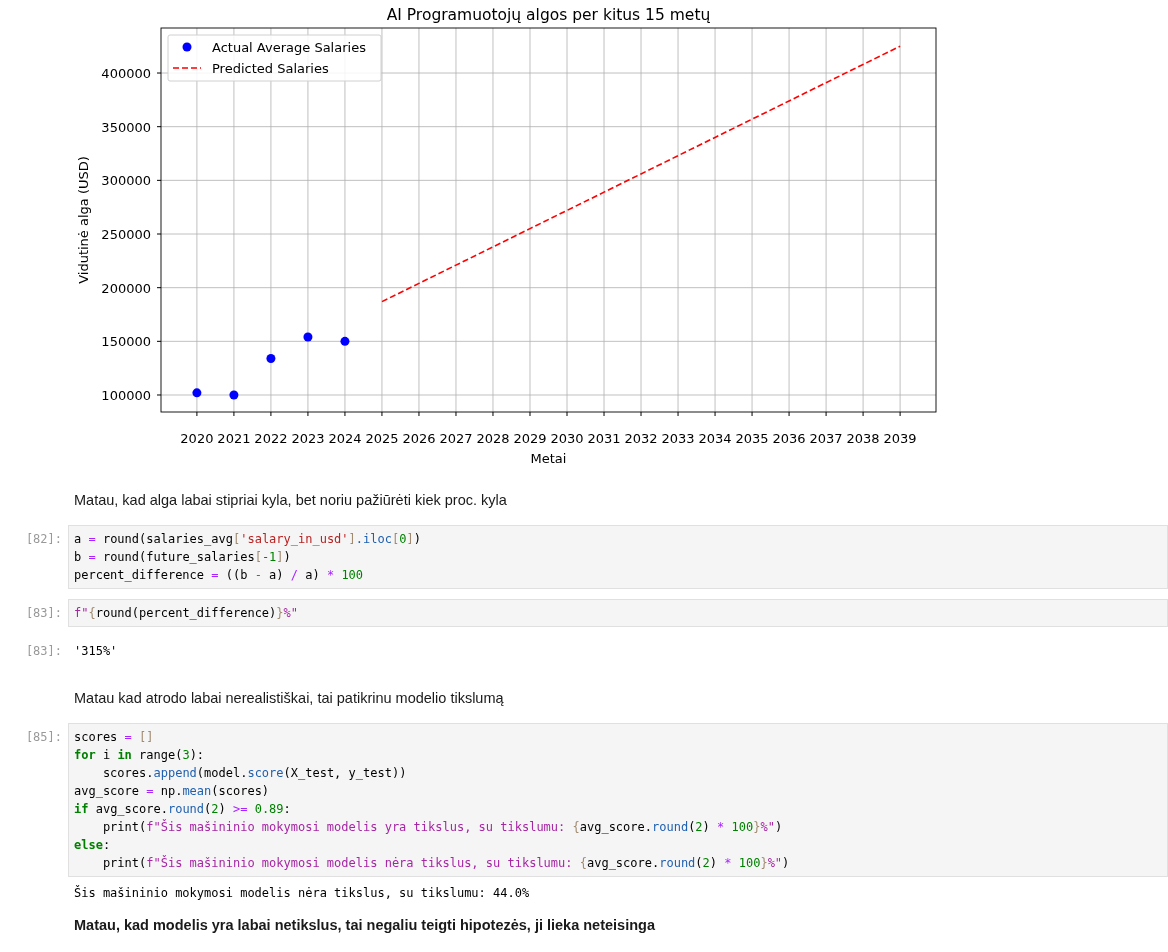 The width and height of the screenshot is (1168, 952). What do you see at coordinates (364, 925) in the screenshot?
I see `markdown-text: Matau, kad modelis yra labai netikslus, tai negaliu teigti hipotezės, ji lieka neteisinga` at bounding box center [364, 925].